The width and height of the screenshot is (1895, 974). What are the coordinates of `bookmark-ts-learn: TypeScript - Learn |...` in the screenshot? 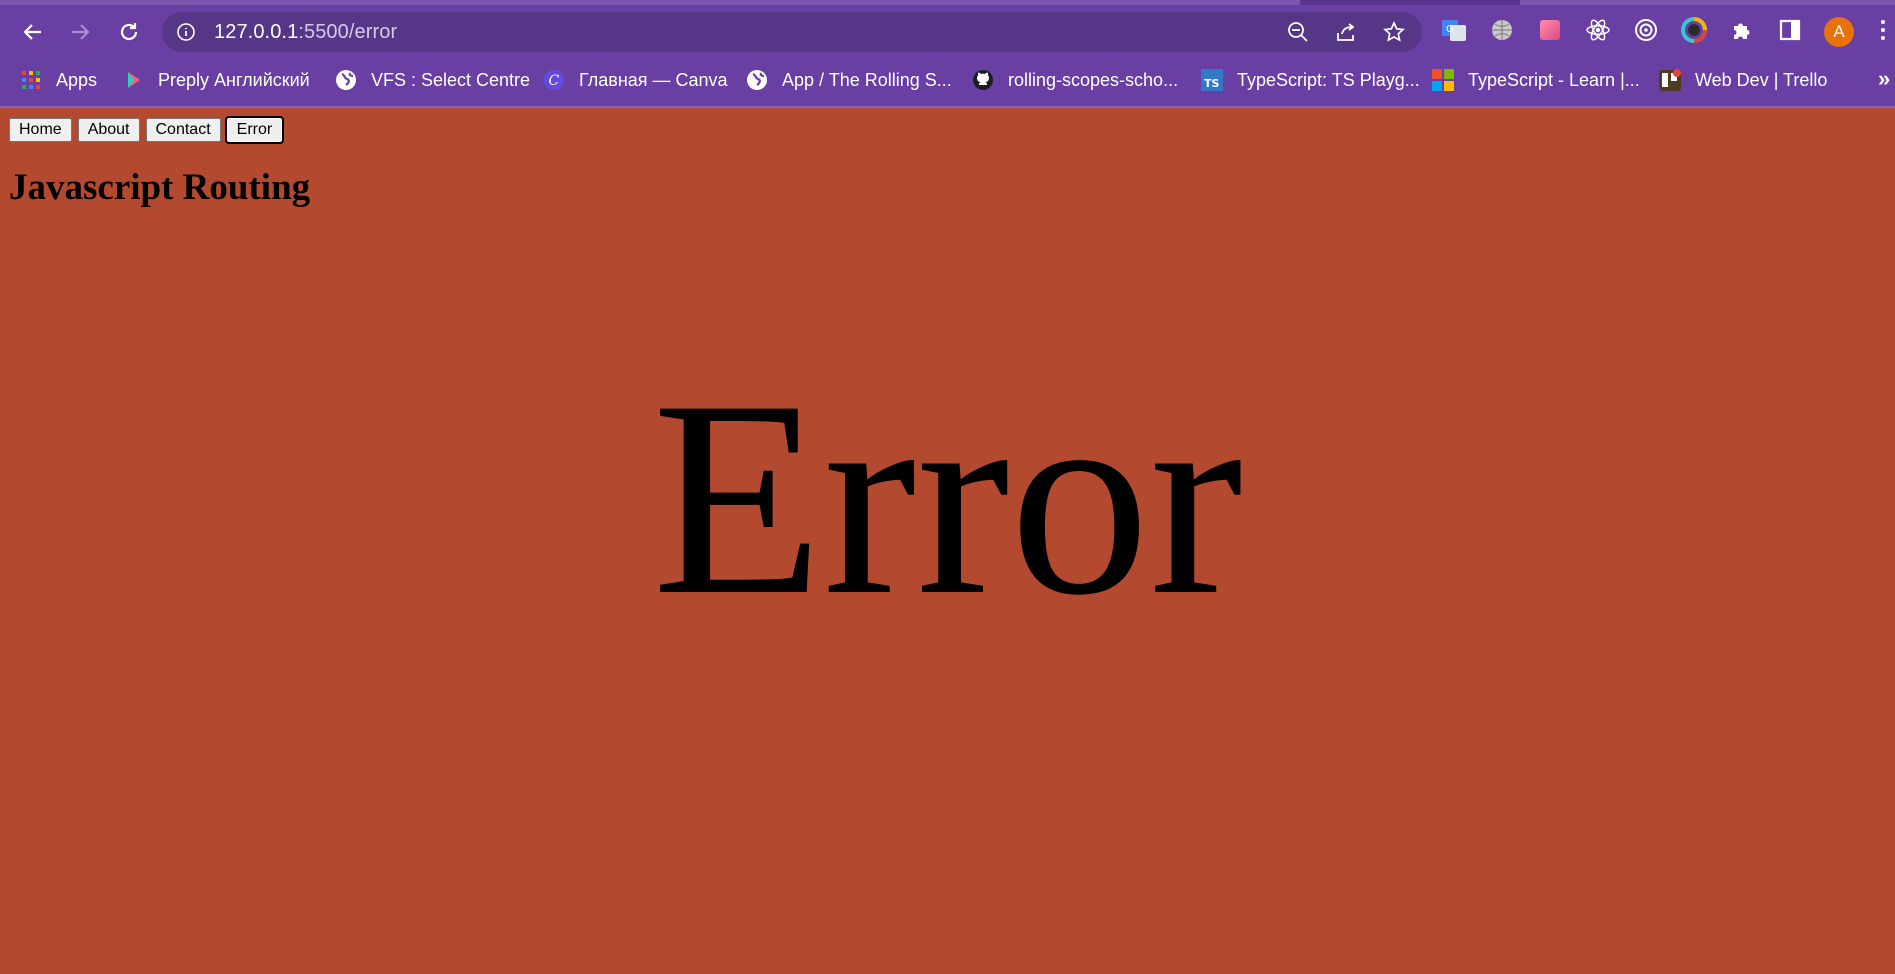 It's located at (1536, 80).